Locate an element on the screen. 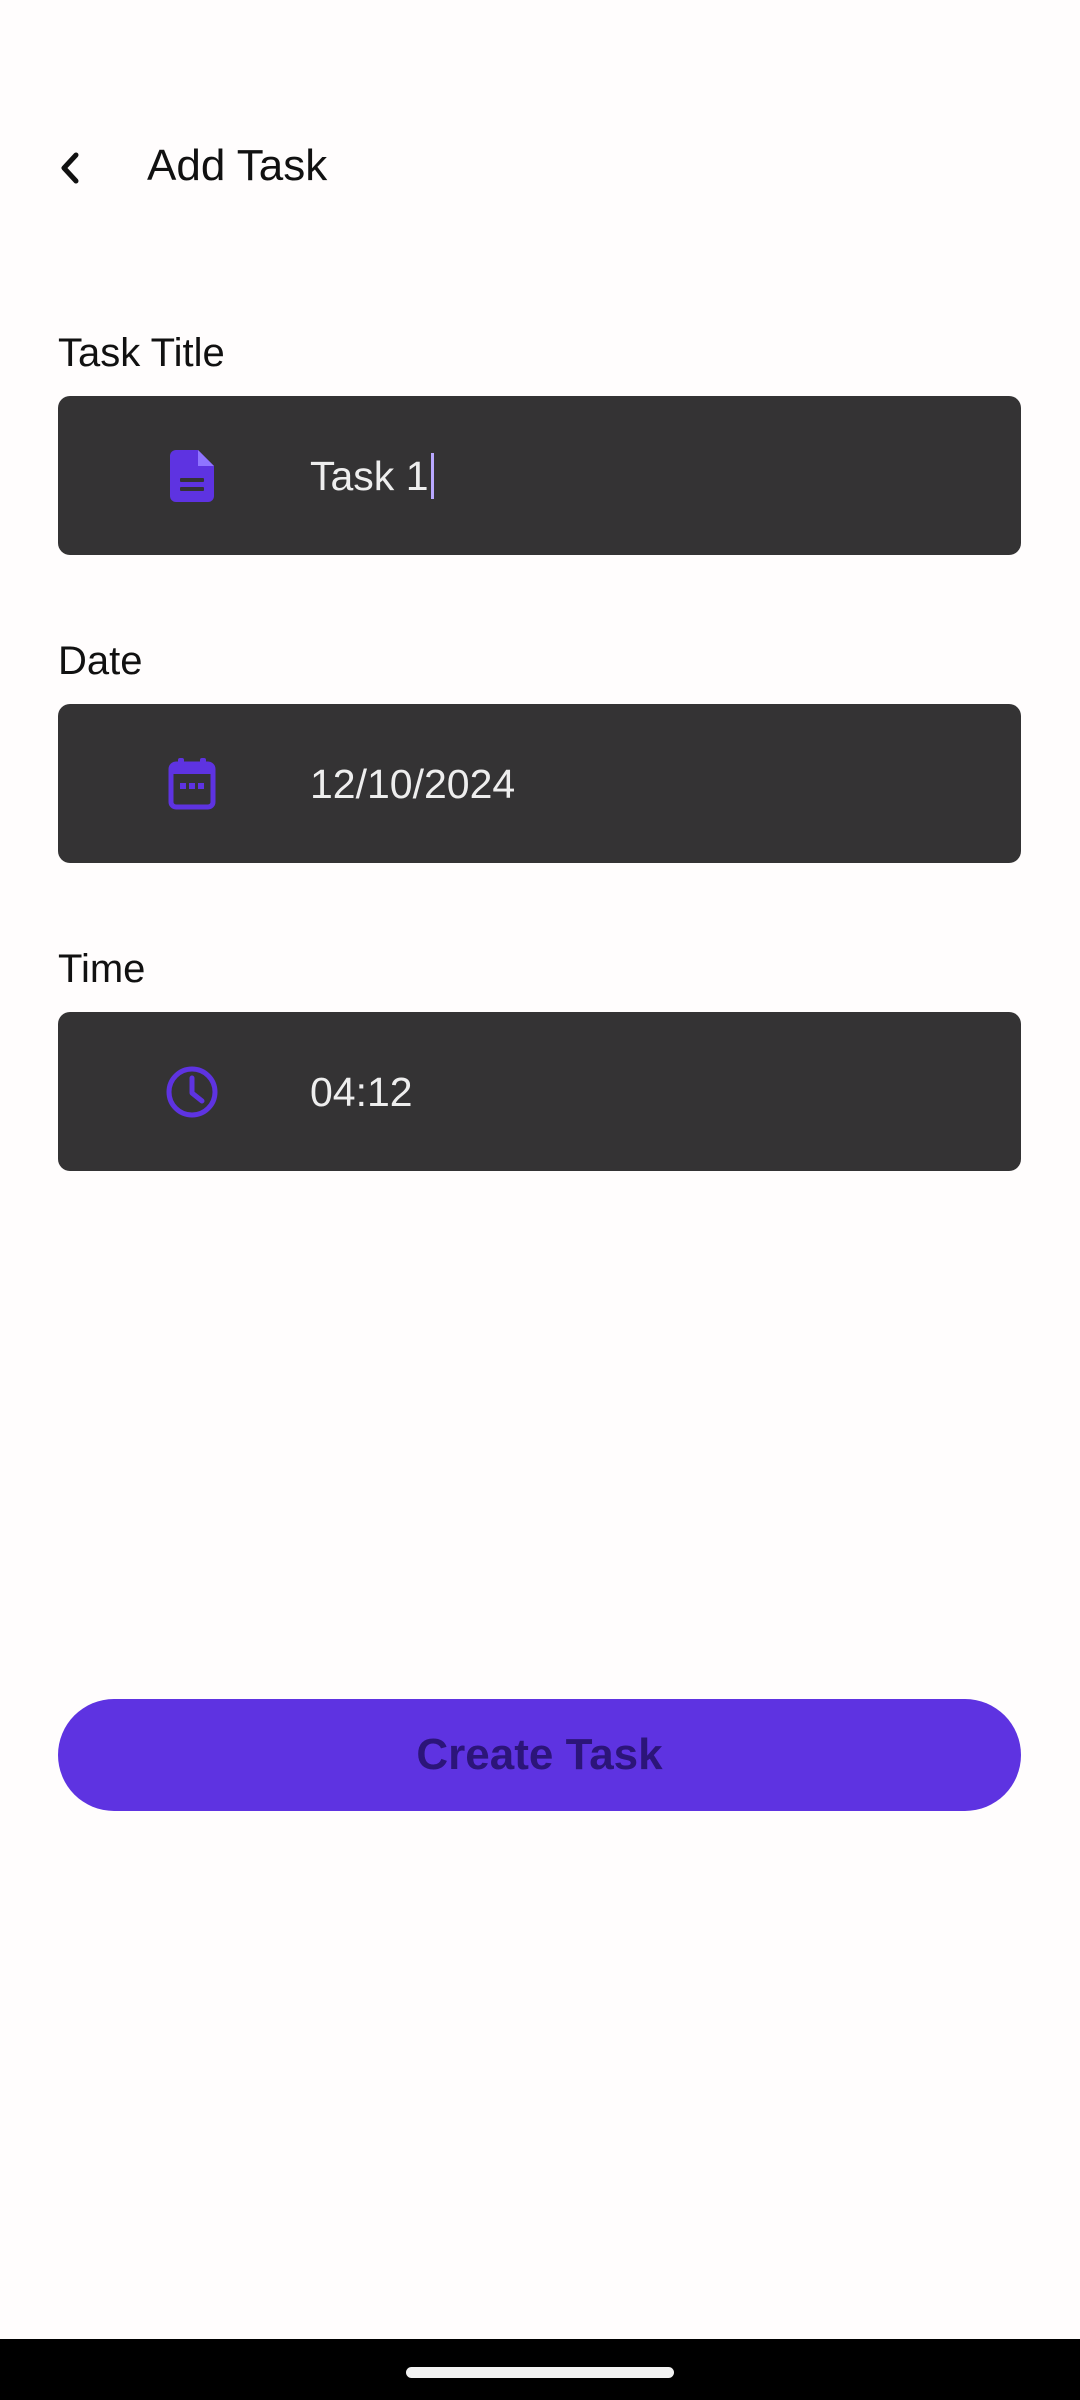 This screenshot has width=1080, height=2400. time-label: Time is located at coordinates (102, 969).